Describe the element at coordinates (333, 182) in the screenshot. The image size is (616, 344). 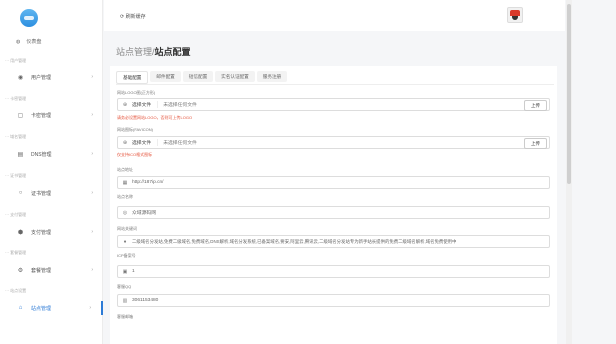
I see `site-url-input: ▦ http://187ip.cn/` at that location.